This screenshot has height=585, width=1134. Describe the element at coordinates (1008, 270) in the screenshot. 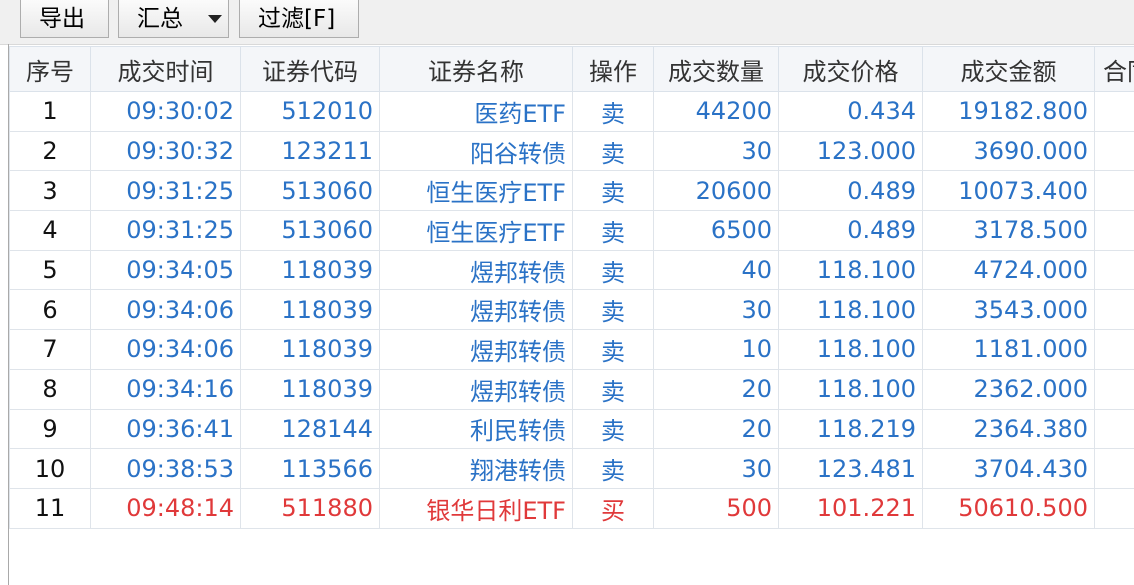

I see `cell-amount: 4724.000` at that location.